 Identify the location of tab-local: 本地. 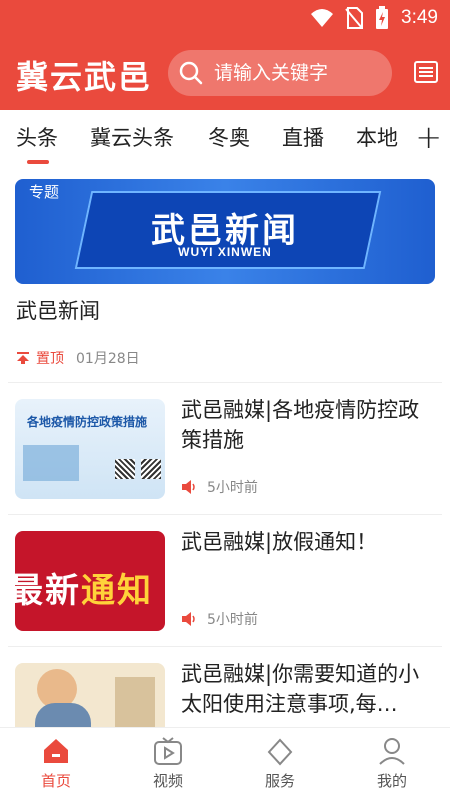
(377, 137).